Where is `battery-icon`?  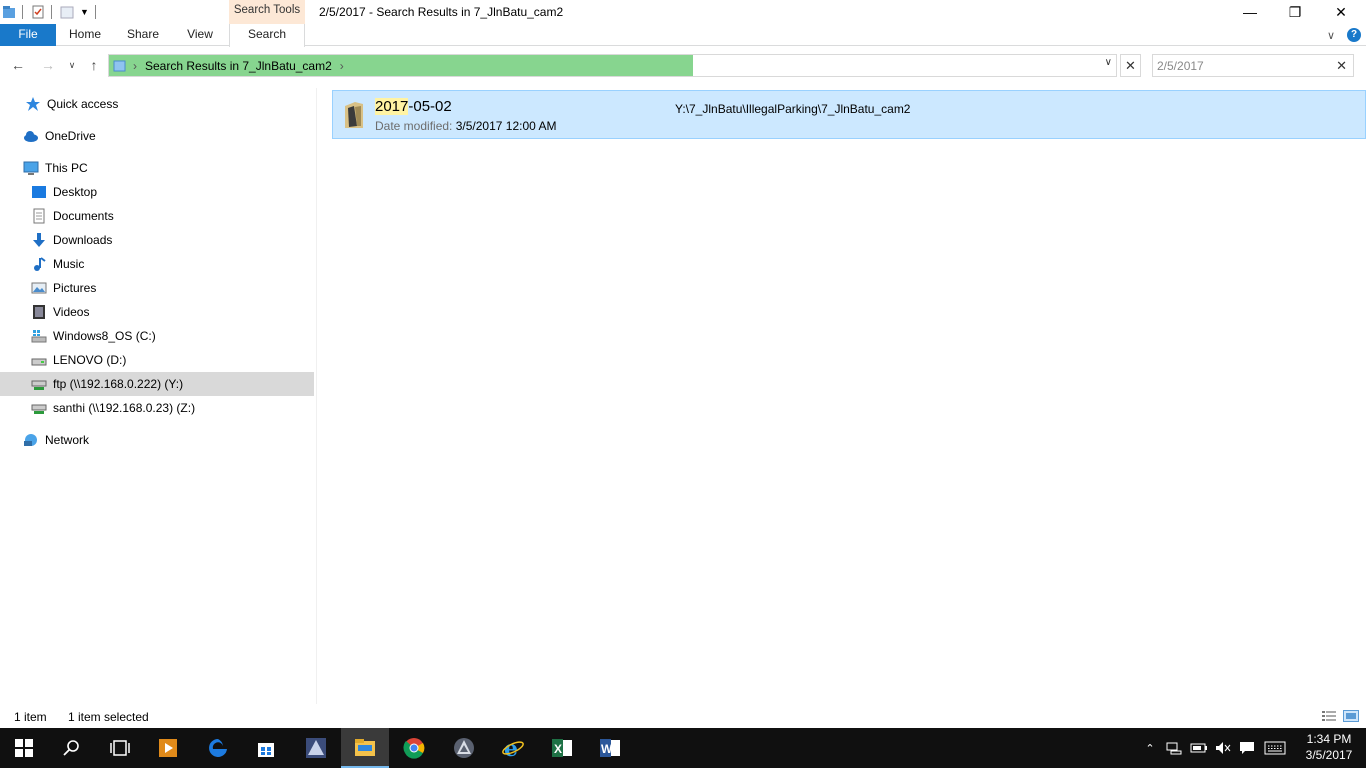 battery-icon is located at coordinates (1198, 748).